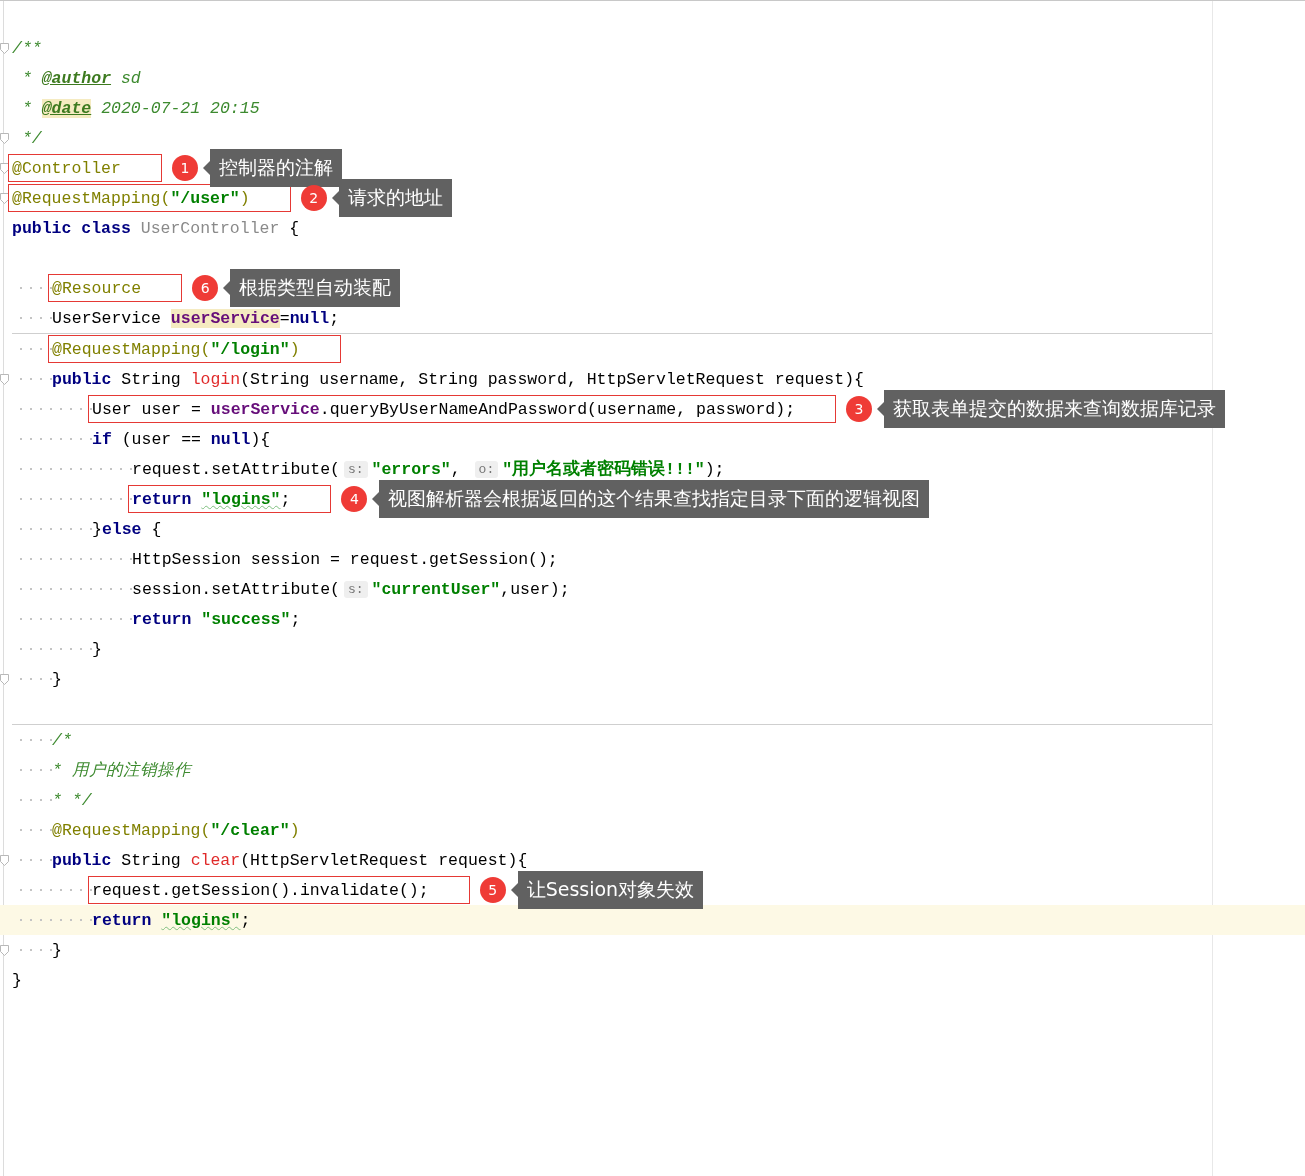  I want to click on callout-label: 控制器的注解, so click(272, 168).